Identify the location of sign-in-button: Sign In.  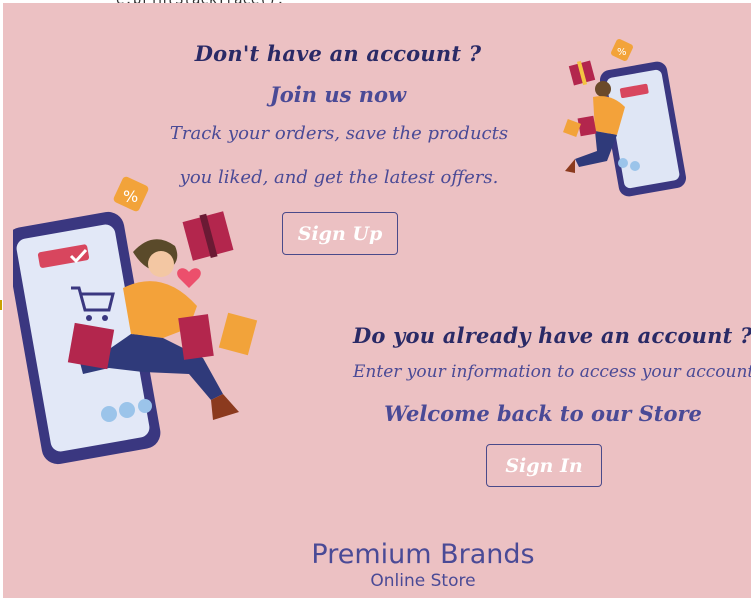
(544, 465).